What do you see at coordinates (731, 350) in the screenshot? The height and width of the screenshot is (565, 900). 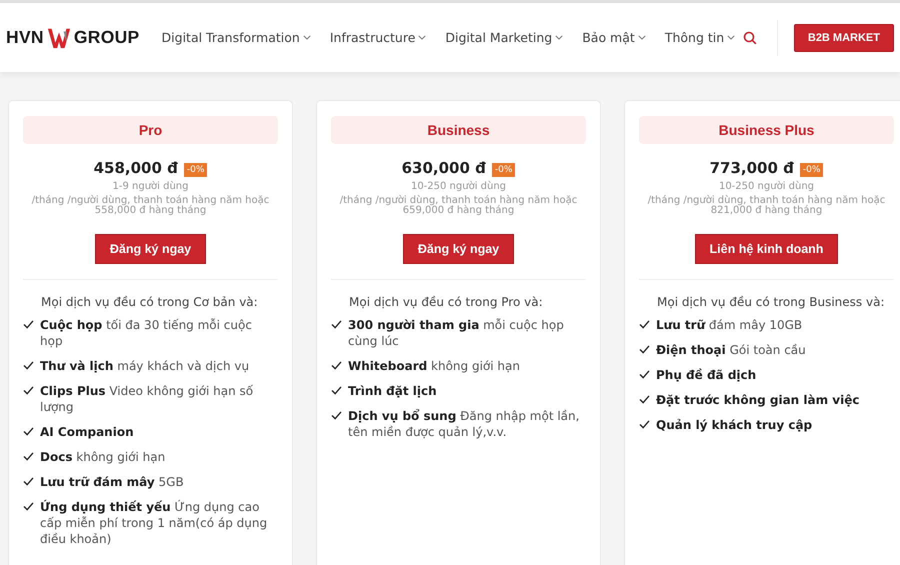 I see `feature-text: Điện thoại Gói toàn cầu` at bounding box center [731, 350].